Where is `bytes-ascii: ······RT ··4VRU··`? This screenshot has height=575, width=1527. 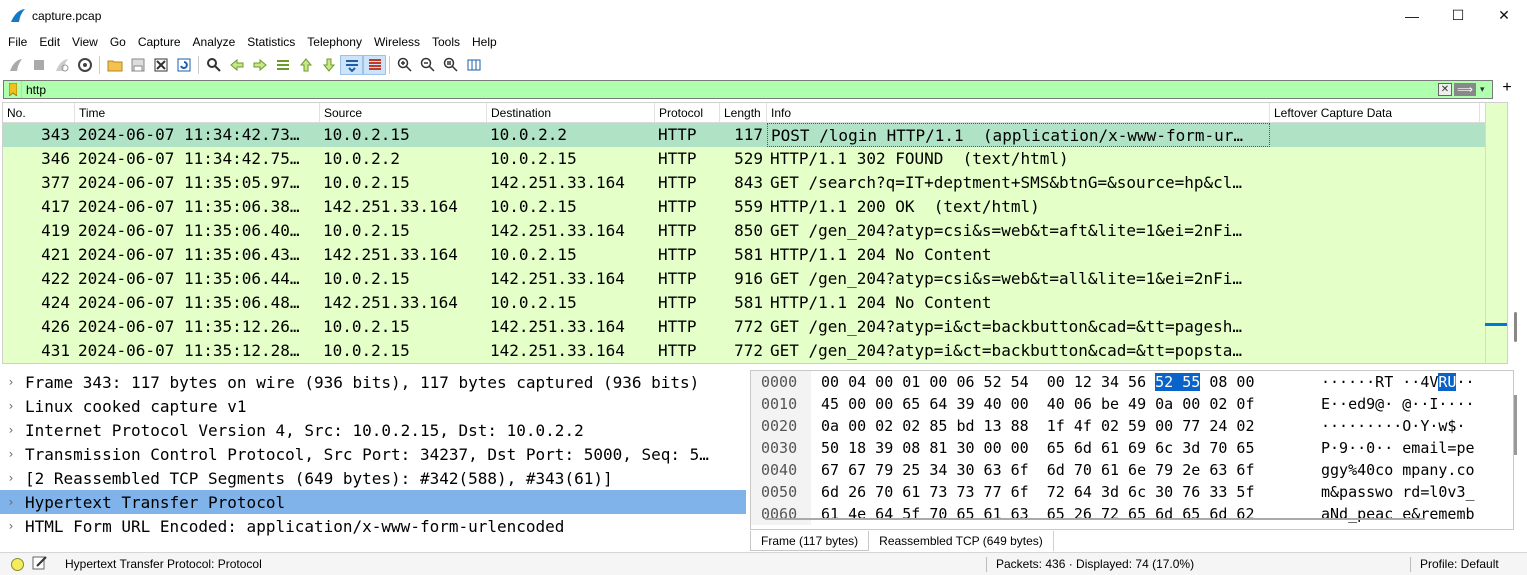
bytes-ascii: ······RT ··4VRU·· is located at coordinates (1393, 382).